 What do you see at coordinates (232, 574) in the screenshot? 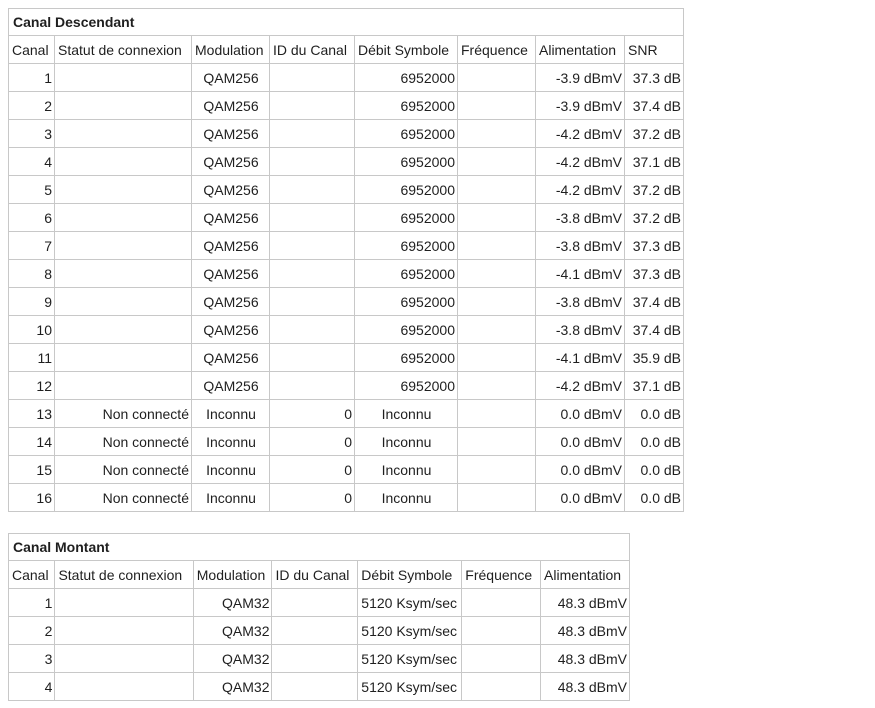
I see `upstream-header-modulation: Modulation` at bounding box center [232, 574].